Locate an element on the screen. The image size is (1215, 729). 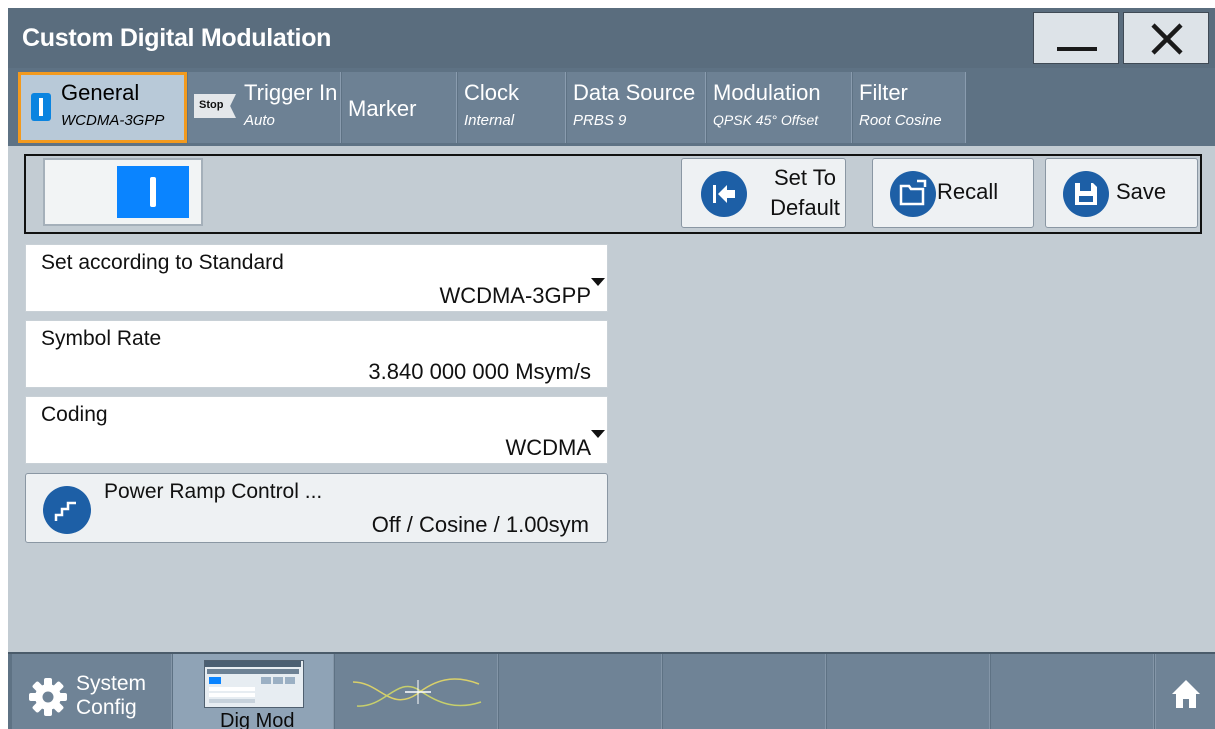
state-on-icon is located at coordinates (41, 107).